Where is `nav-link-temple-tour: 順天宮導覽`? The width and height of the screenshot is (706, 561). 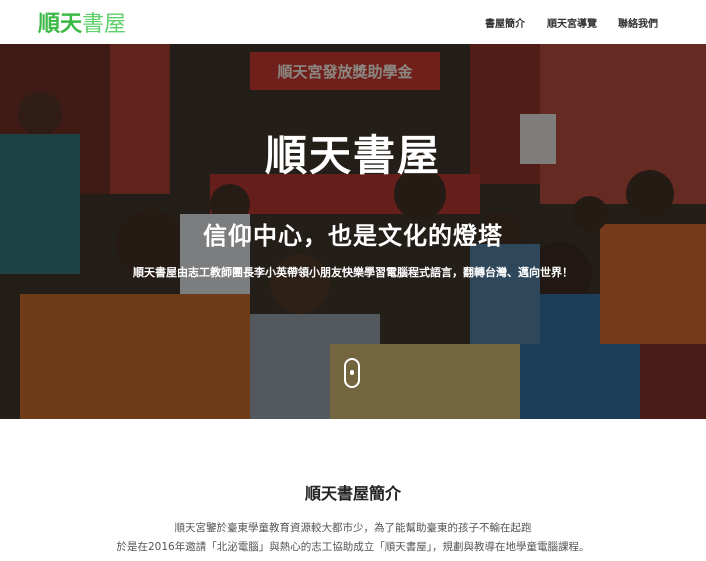
nav-link-temple-tour: 順天宮導覽 is located at coordinates (572, 22).